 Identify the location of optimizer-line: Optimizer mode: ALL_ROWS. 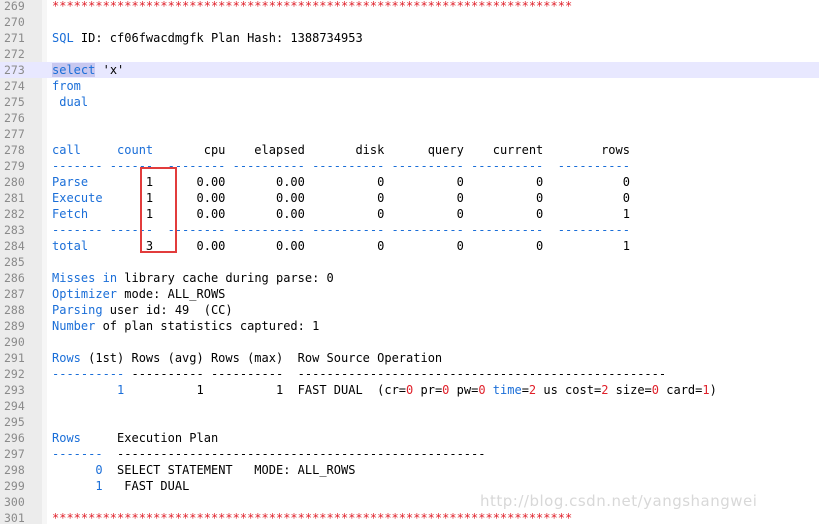
(139, 294).